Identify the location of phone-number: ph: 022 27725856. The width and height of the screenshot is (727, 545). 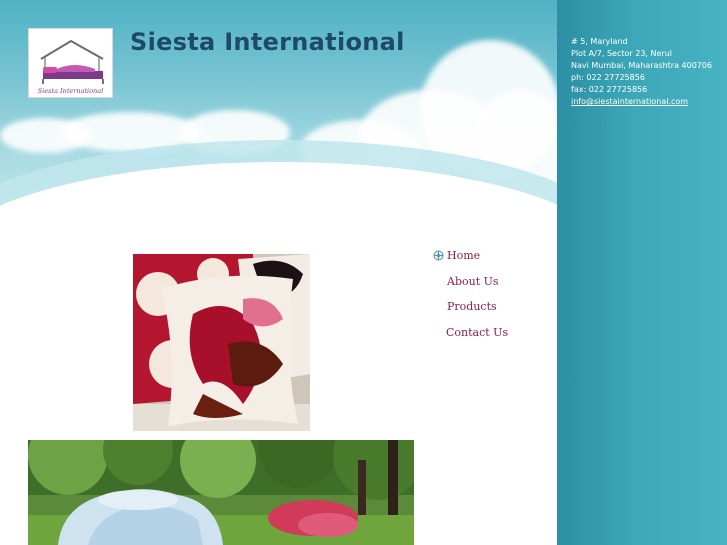
(608, 77).